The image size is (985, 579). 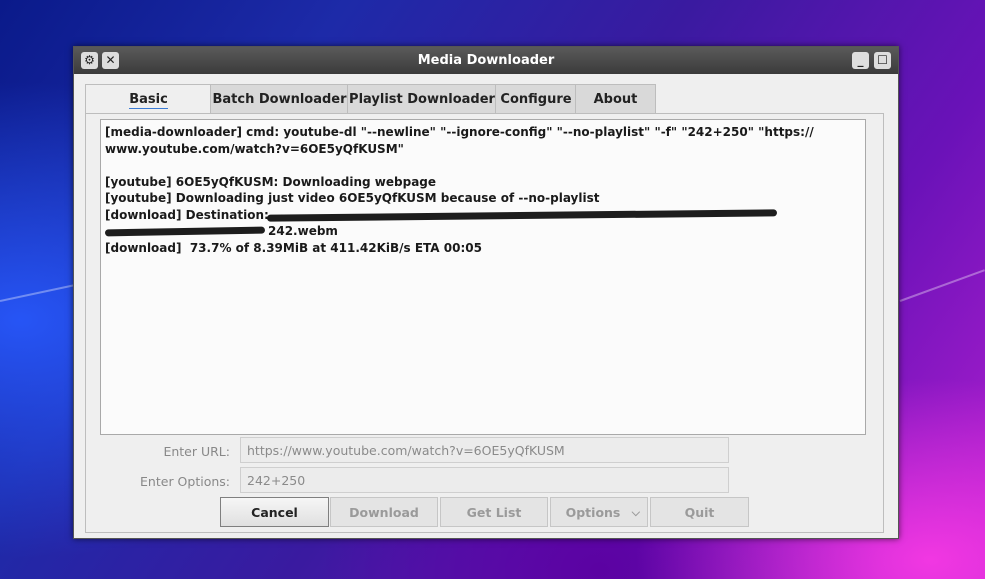 I want to click on cancel-button: Cancel, so click(x=274, y=512).